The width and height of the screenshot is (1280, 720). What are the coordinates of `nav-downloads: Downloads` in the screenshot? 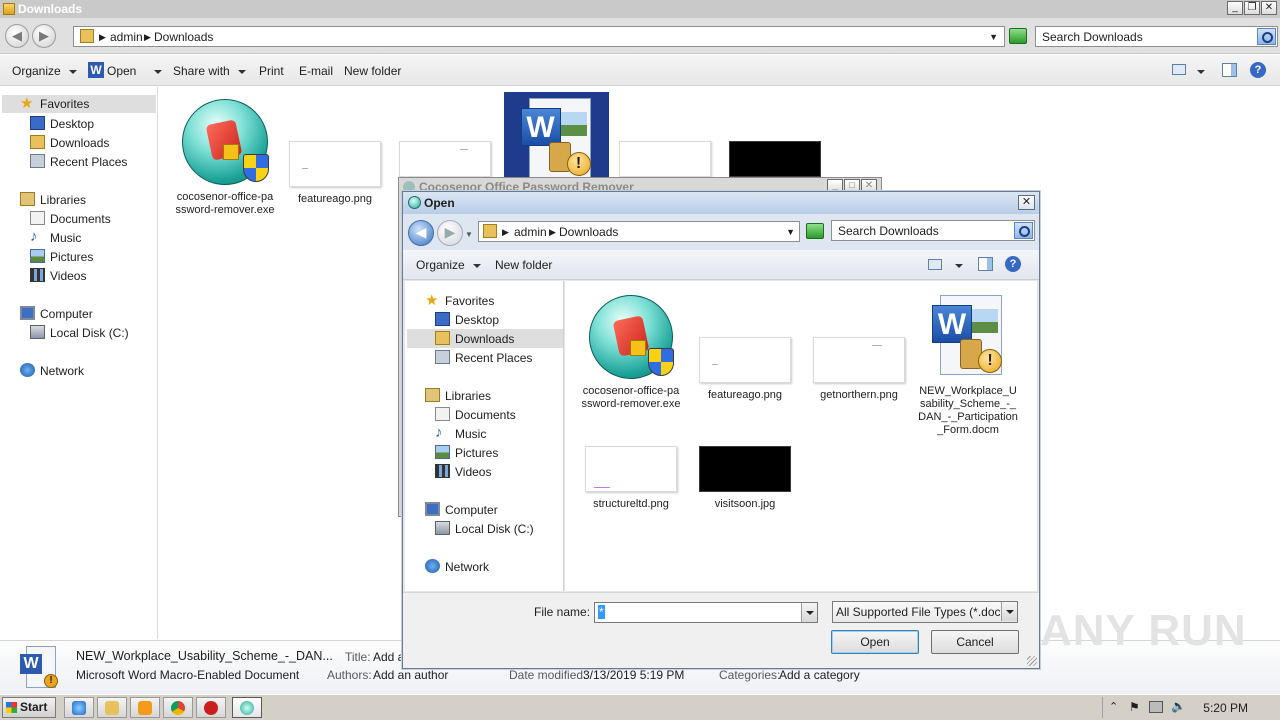 It's located at (485, 338).